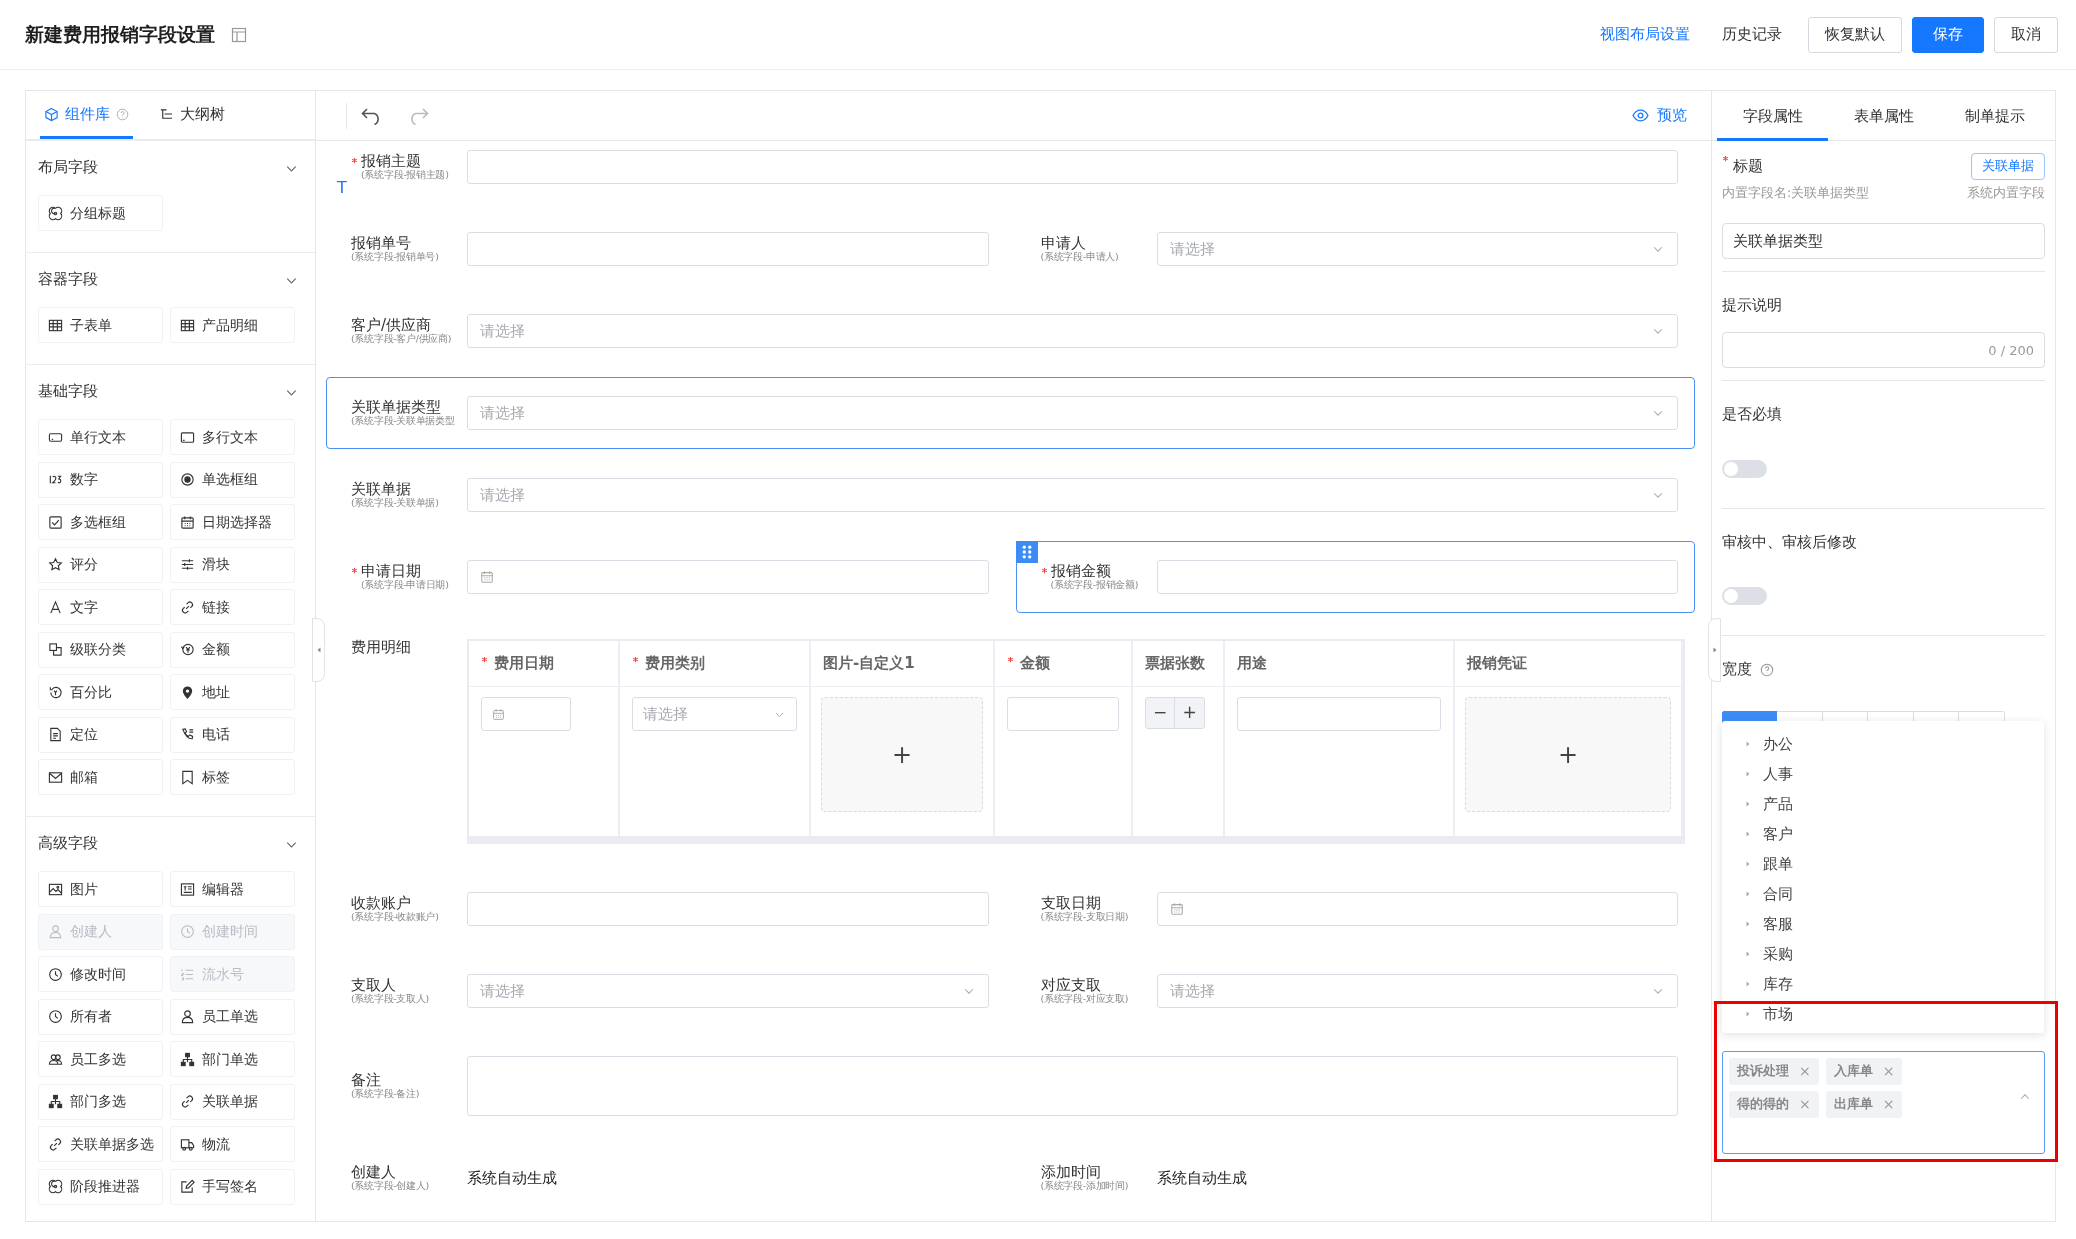 Image resolution: width=2076 pixels, height=1239 pixels. What do you see at coordinates (86, 115) in the screenshot?
I see `panel-tab: 组件库` at bounding box center [86, 115].